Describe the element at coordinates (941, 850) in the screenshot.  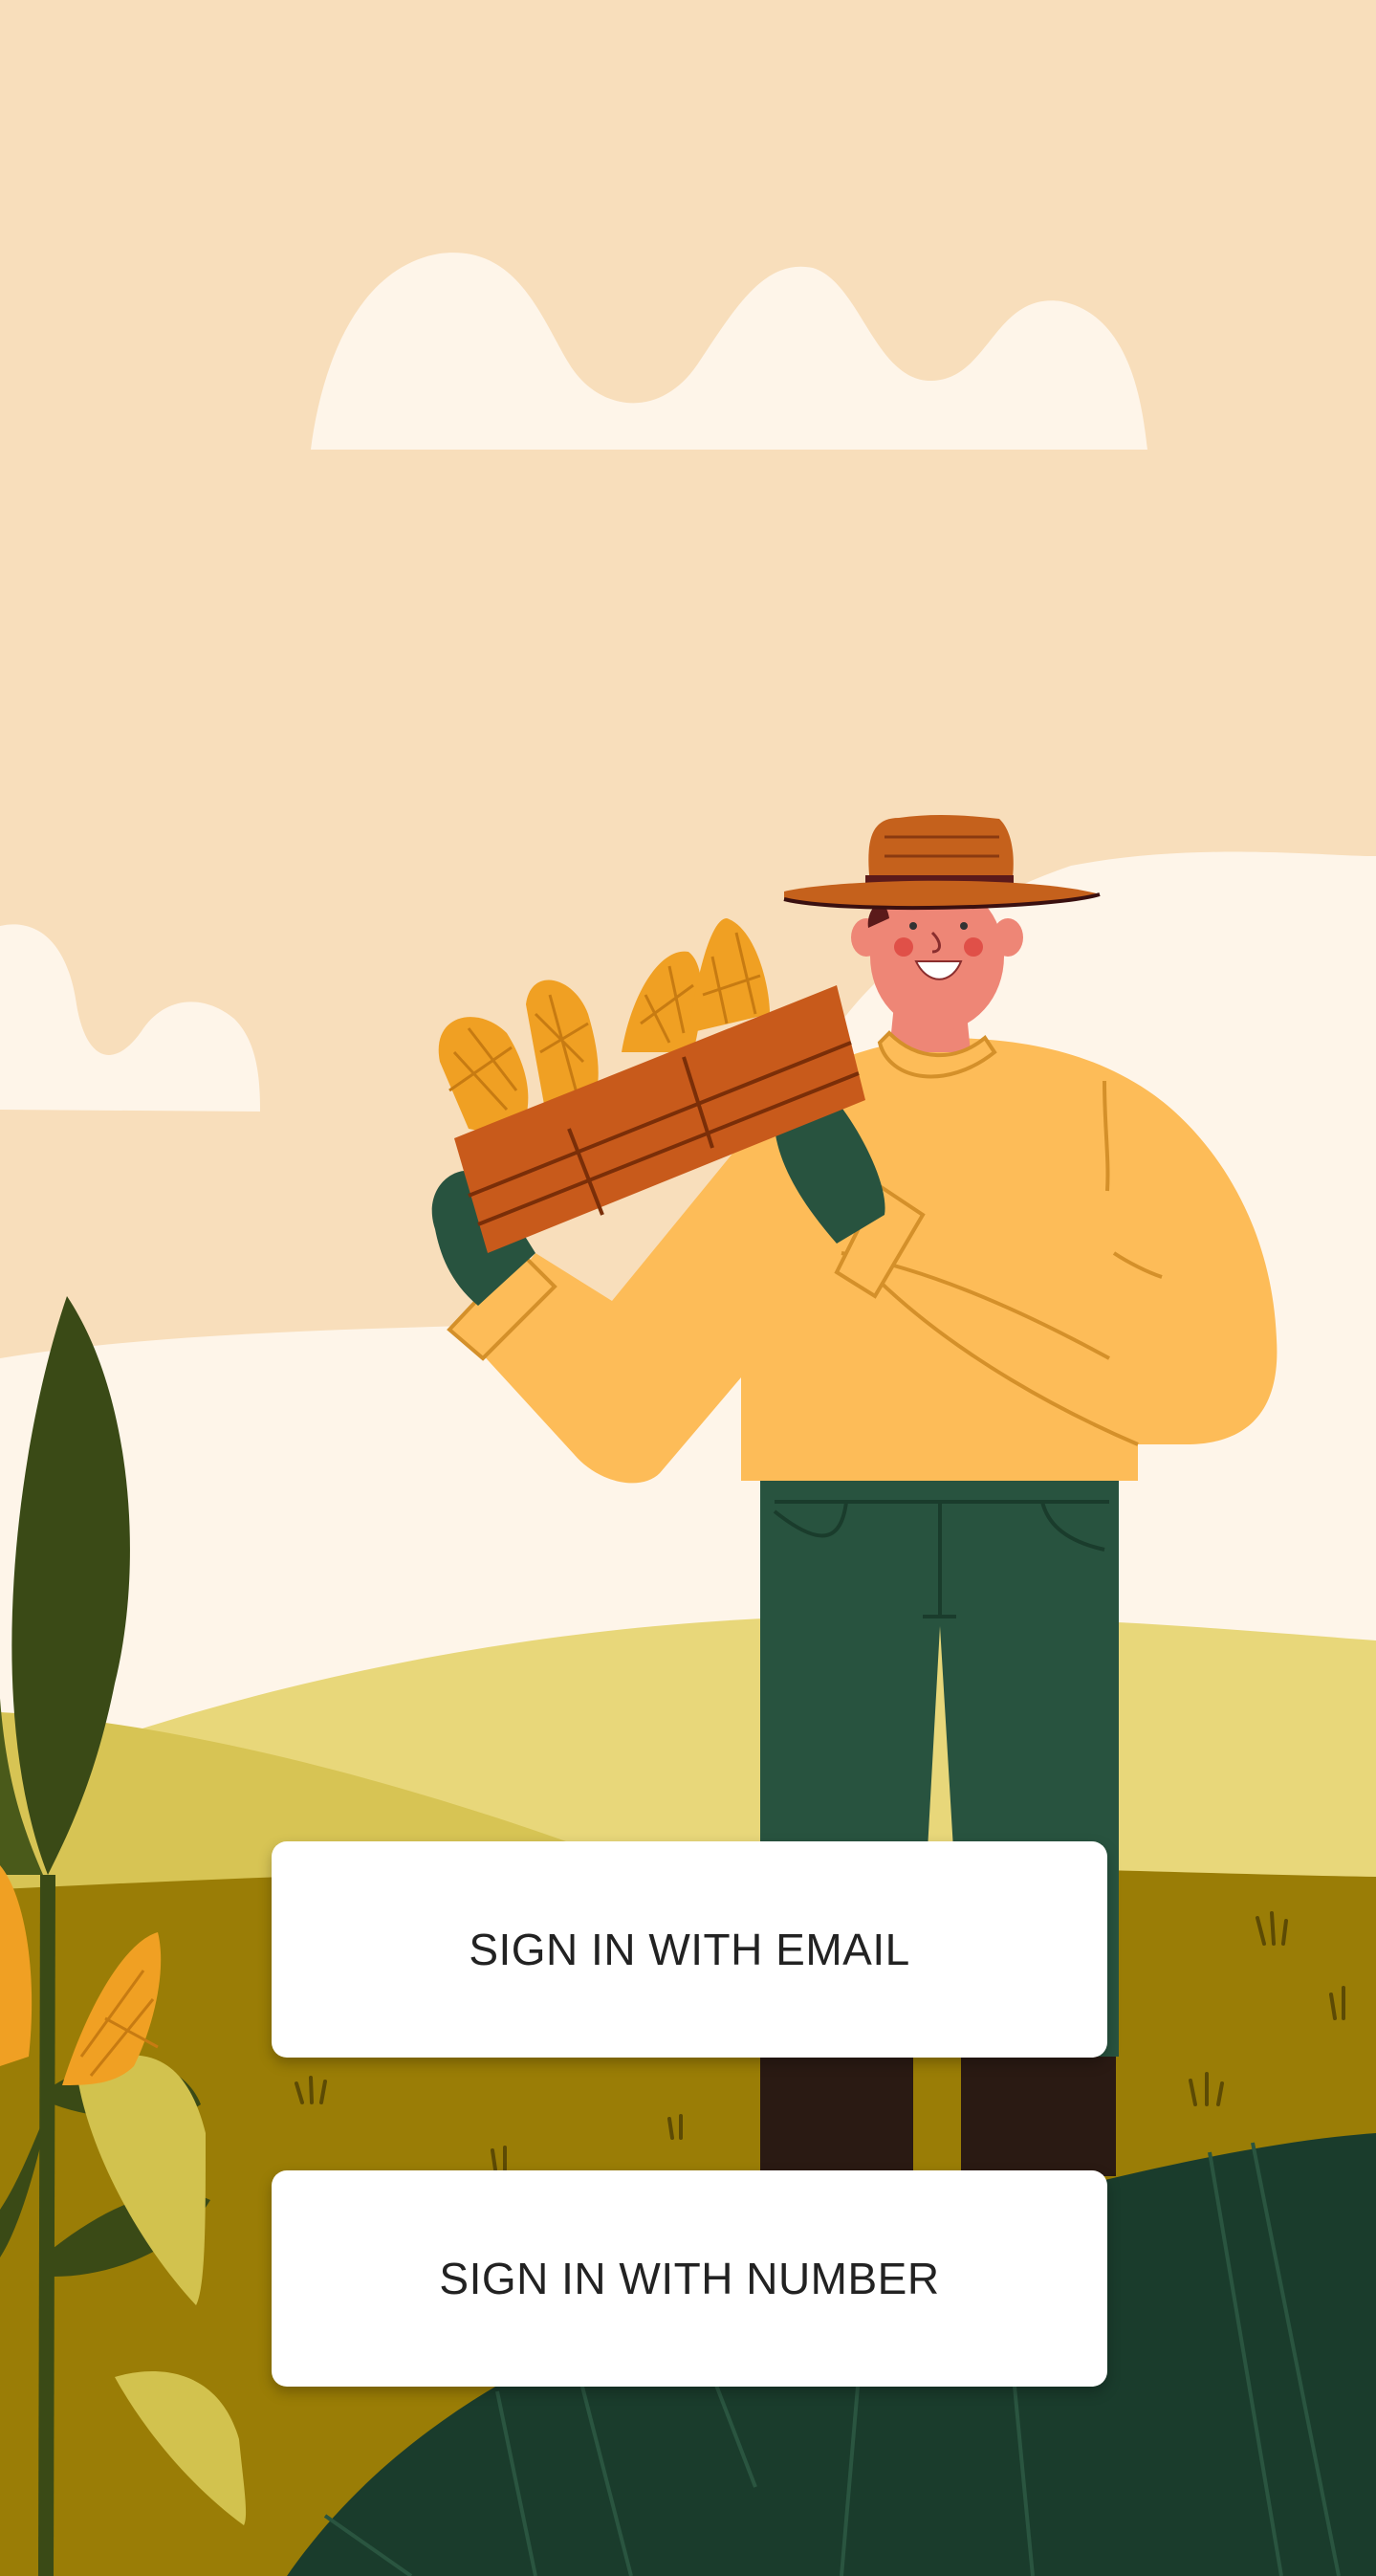
I see `farmer-hat` at that location.